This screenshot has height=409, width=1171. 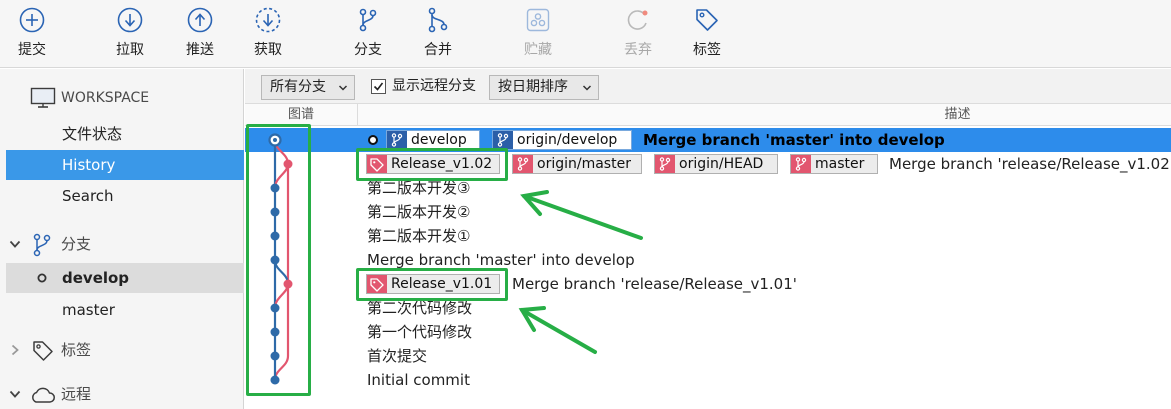 I want to click on column-header-graph: 图谱, so click(x=301, y=115).